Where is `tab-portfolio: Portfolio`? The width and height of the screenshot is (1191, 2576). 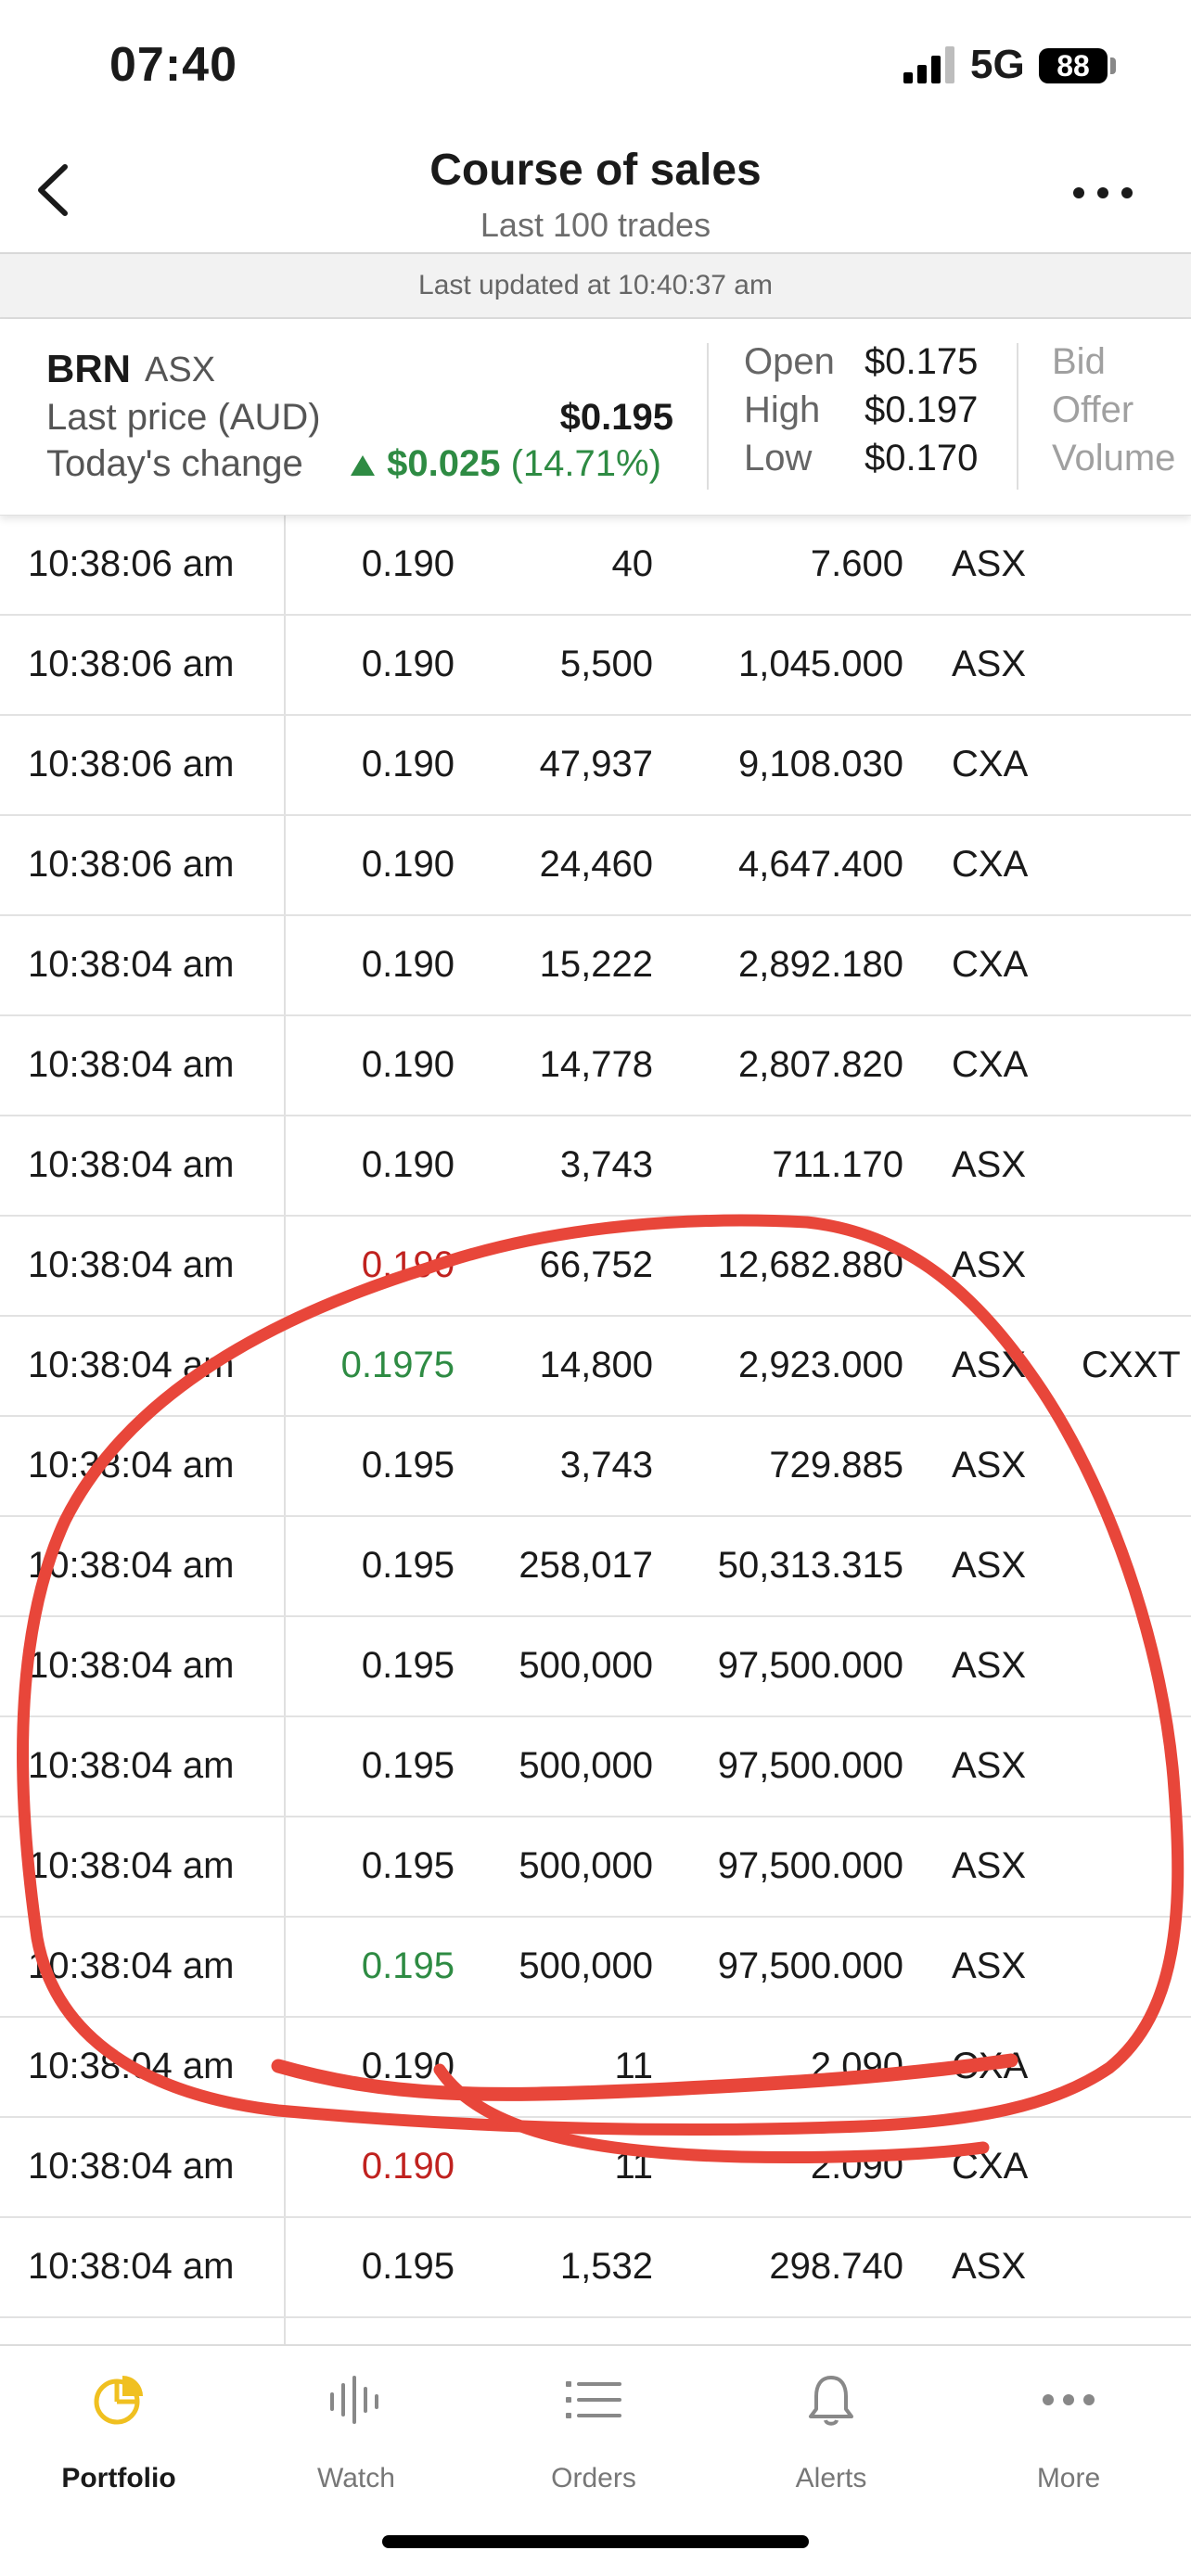 tab-portfolio: Portfolio is located at coordinates (118, 2434).